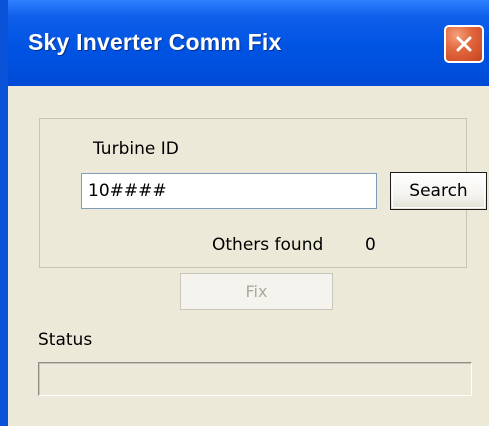  What do you see at coordinates (136, 149) in the screenshot?
I see `turbine-id-label: Turbine ID` at bounding box center [136, 149].